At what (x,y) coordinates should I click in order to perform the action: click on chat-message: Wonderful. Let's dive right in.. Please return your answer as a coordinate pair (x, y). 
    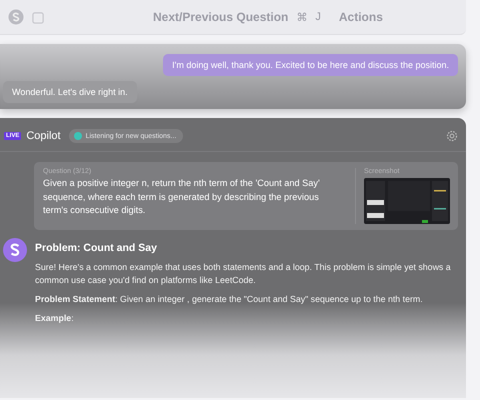
    Looking at the image, I should click on (70, 92).